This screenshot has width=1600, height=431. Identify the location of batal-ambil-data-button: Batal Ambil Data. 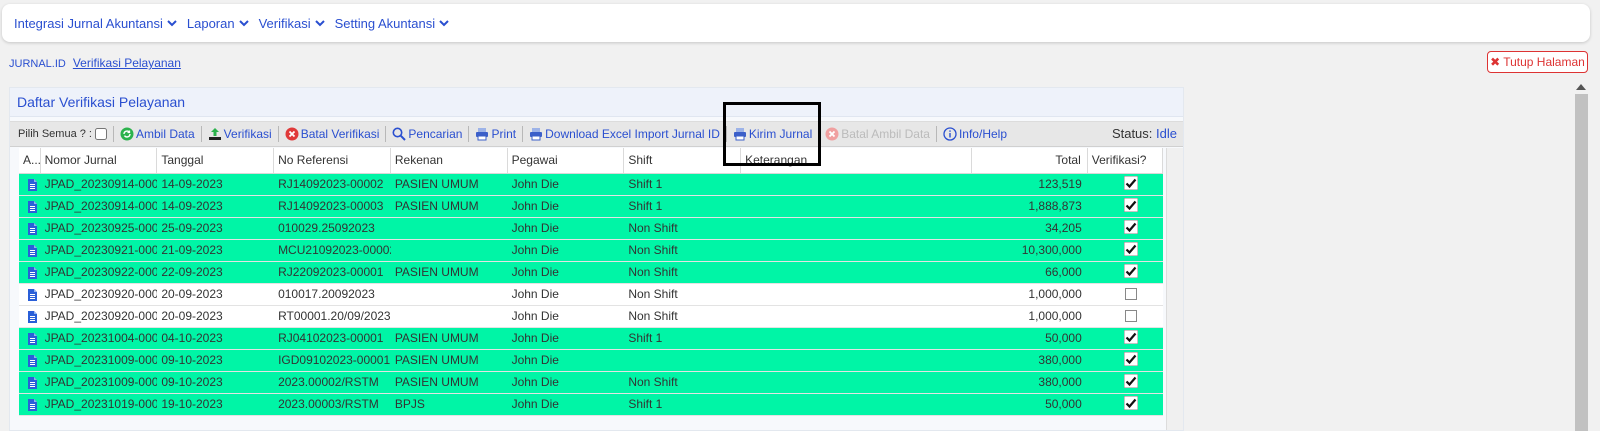
(877, 134).